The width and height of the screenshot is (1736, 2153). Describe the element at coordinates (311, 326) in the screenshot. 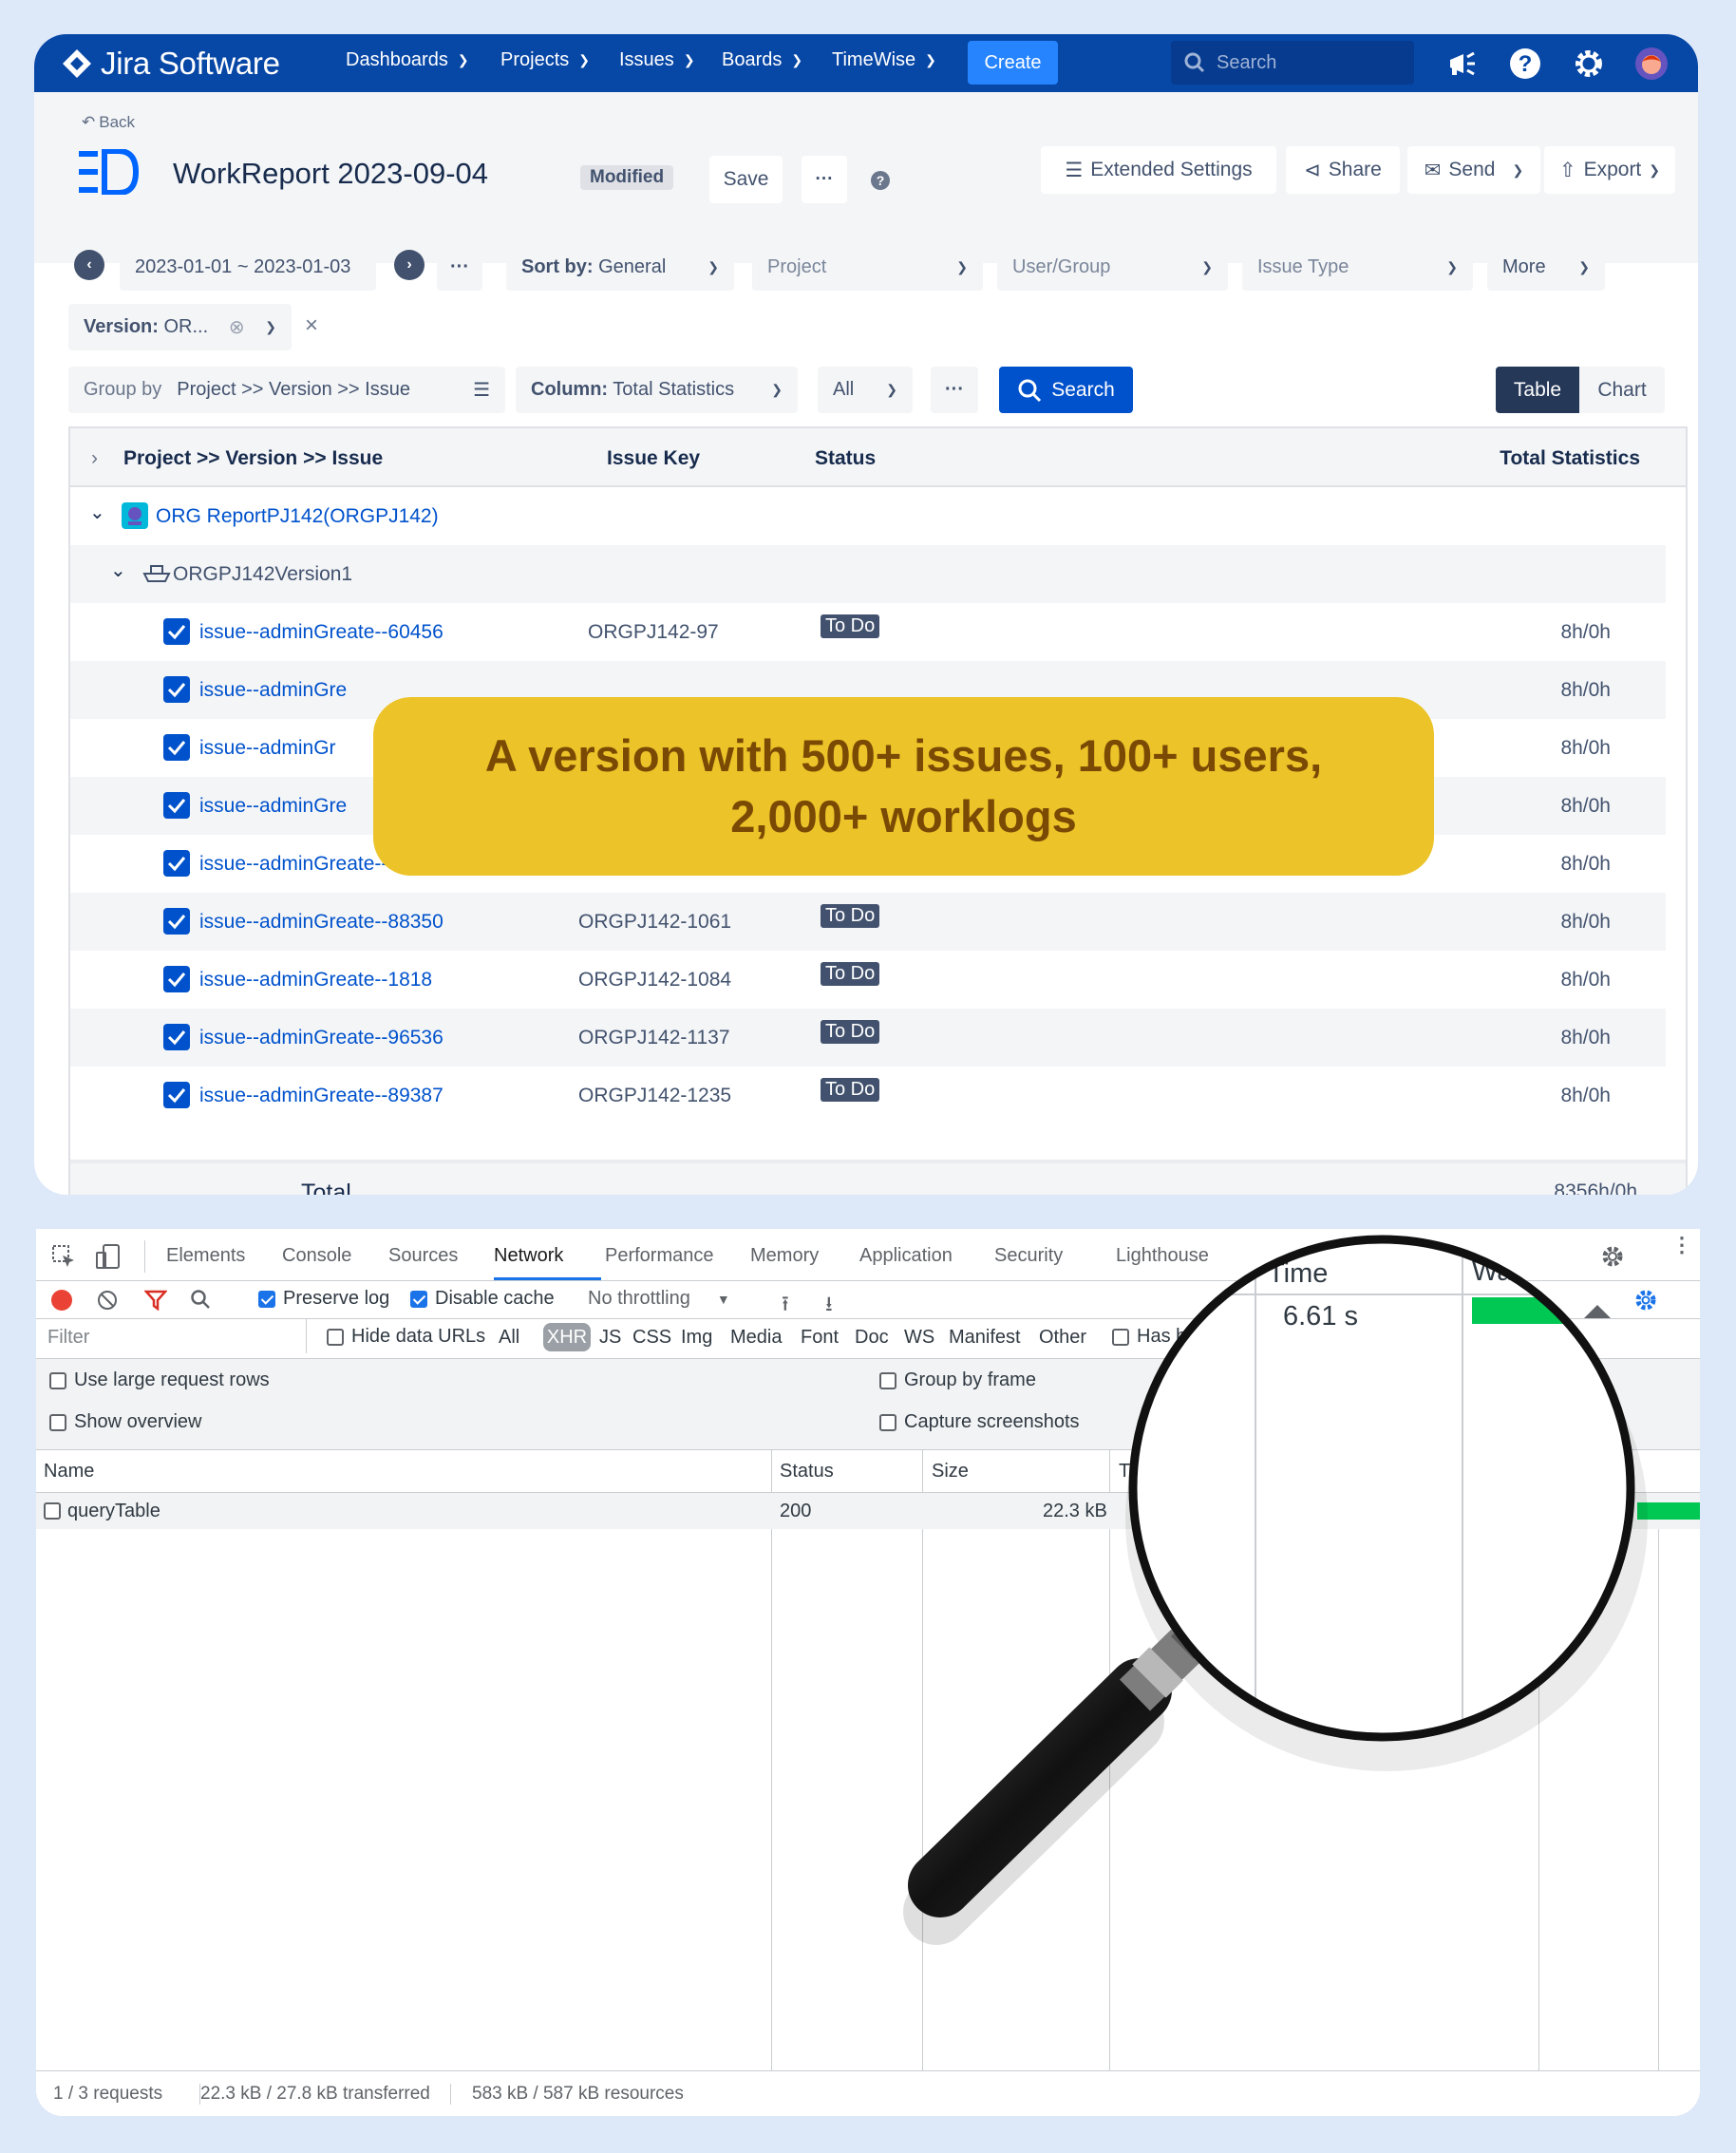

I see `close-icon: ×` at that location.